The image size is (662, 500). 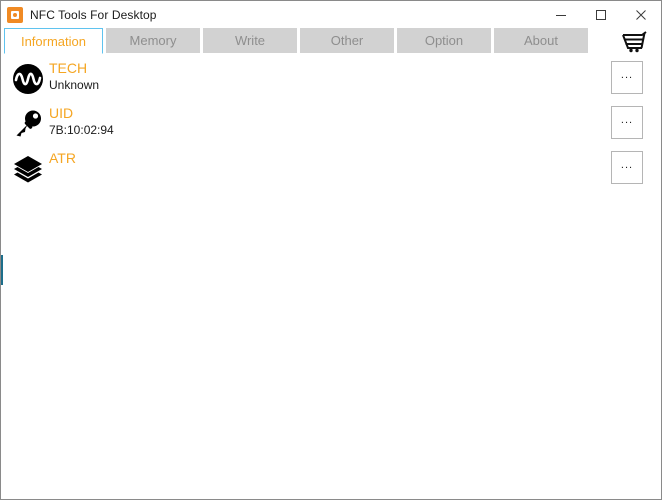 I want to click on info-row-text: UID 7B:10:02:94, so click(x=81, y=121).